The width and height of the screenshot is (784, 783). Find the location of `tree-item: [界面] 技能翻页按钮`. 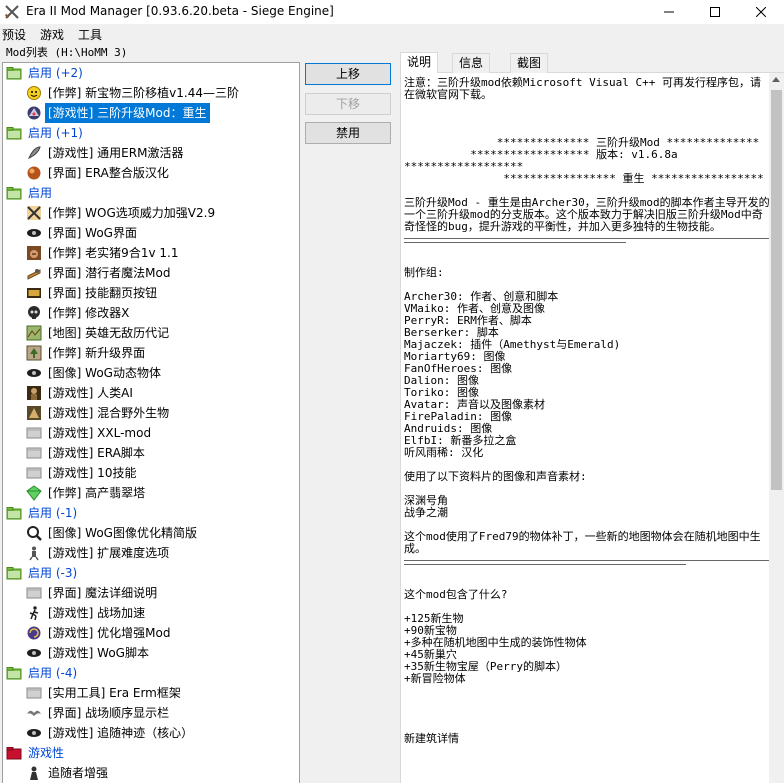

tree-item: [界面] 技能翻页按钮 is located at coordinates (151, 293).